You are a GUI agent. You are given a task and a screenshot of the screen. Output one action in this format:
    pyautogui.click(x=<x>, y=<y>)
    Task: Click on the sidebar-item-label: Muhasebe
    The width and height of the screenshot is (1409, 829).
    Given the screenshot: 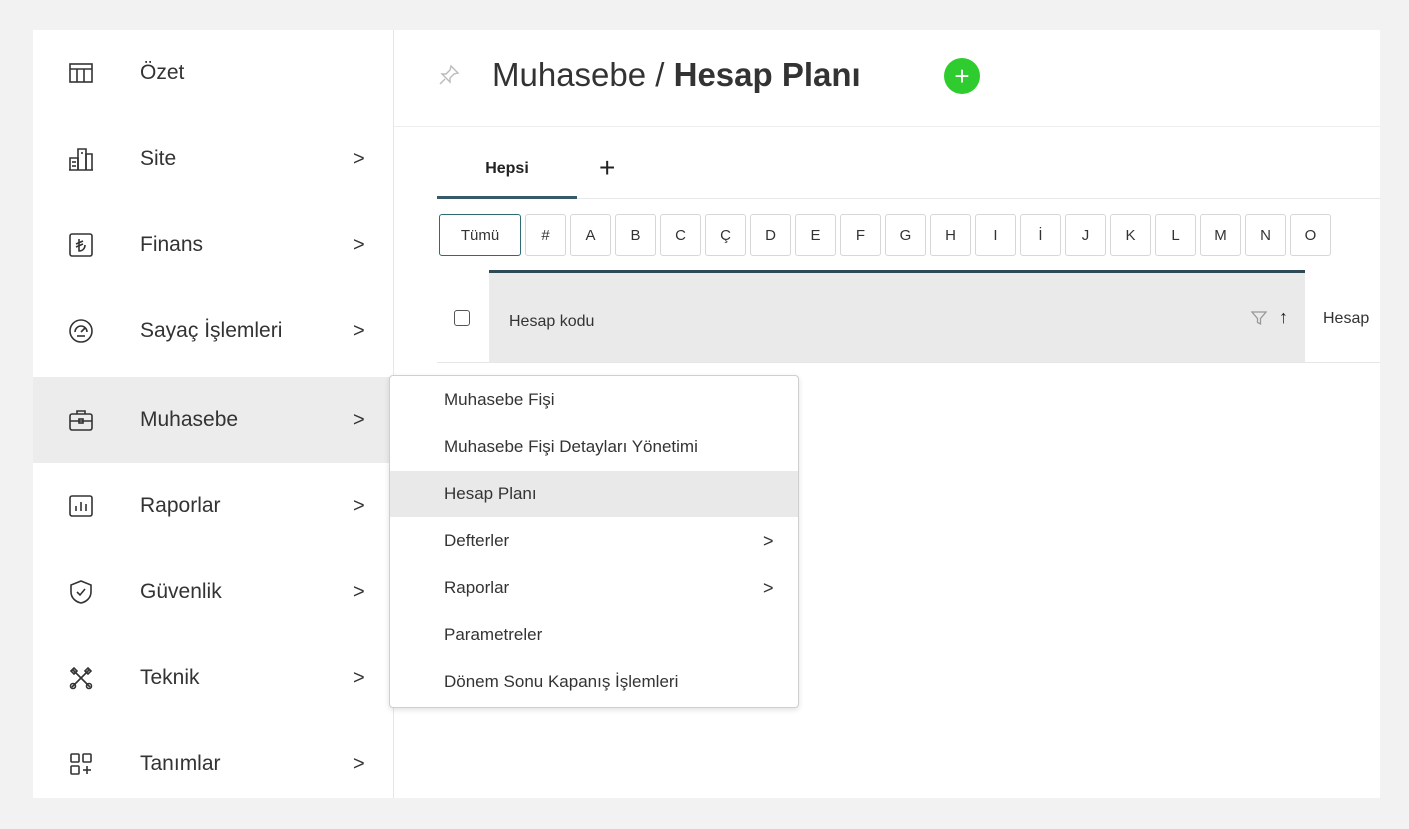 What is the action you would take?
    pyautogui.click(x=189, y=419)
    